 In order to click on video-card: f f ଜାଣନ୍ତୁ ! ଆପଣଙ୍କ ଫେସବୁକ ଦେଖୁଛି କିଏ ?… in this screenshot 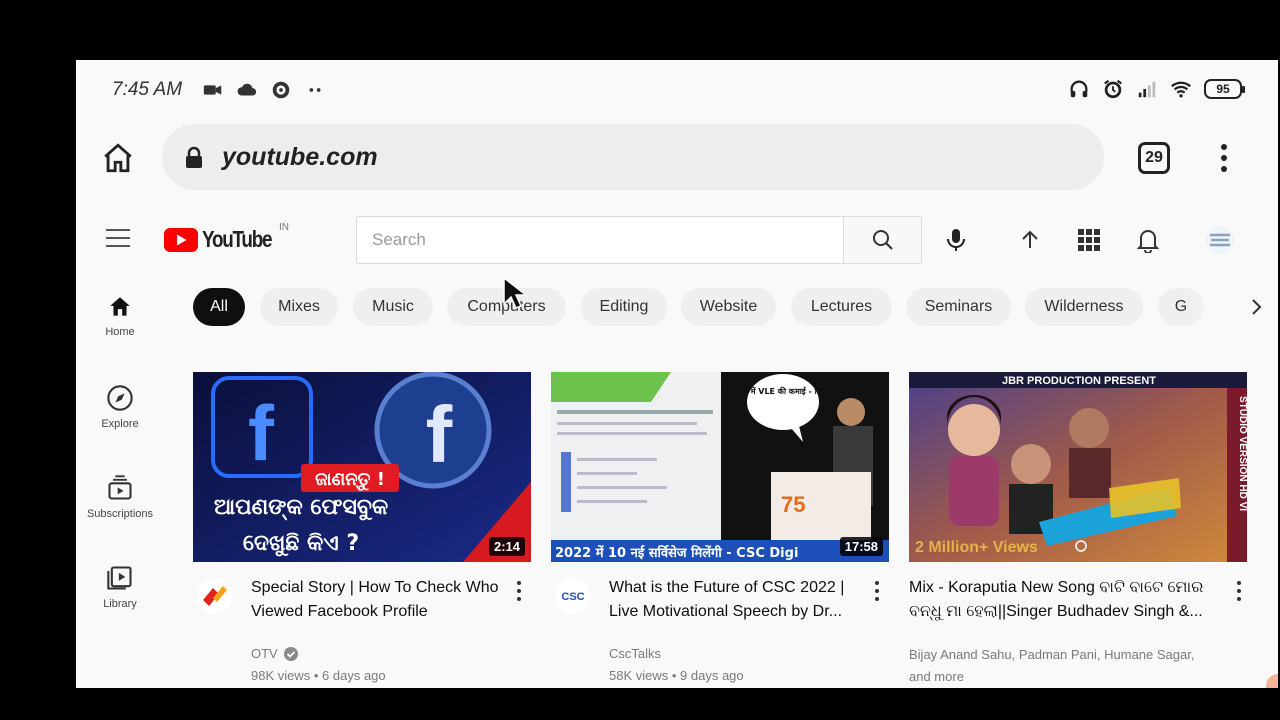, I will do `click(363, 530)`.